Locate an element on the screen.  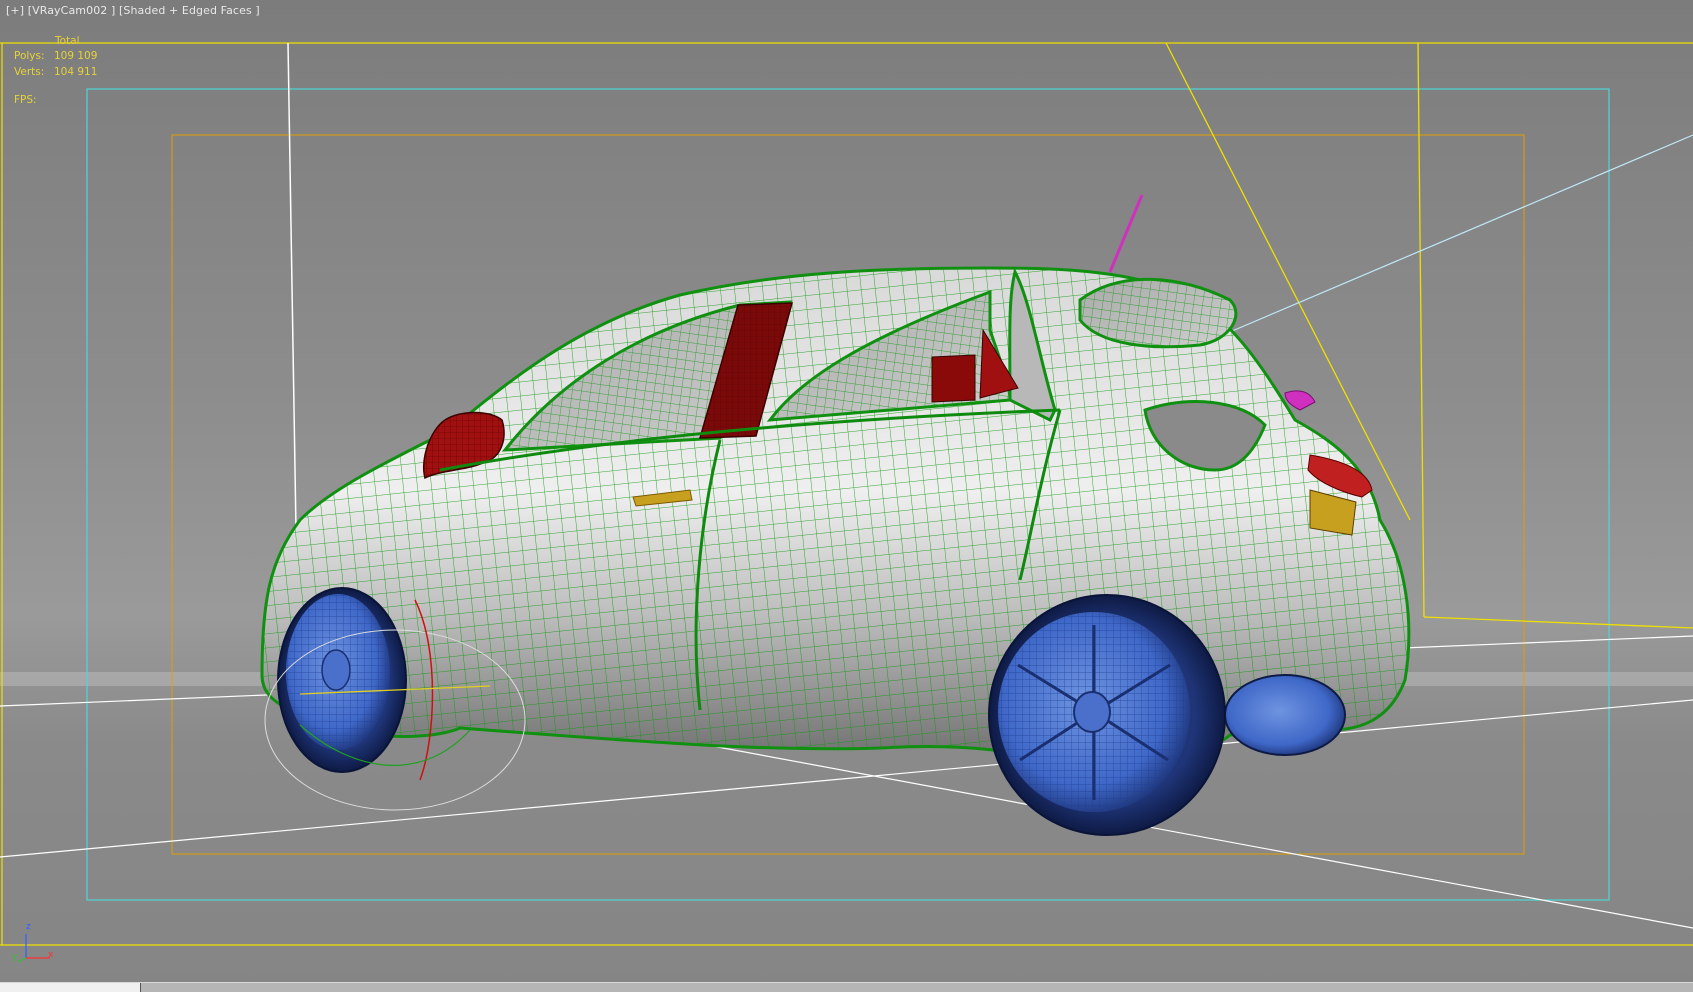
seat-headrest is located at coordinates (953, 378).